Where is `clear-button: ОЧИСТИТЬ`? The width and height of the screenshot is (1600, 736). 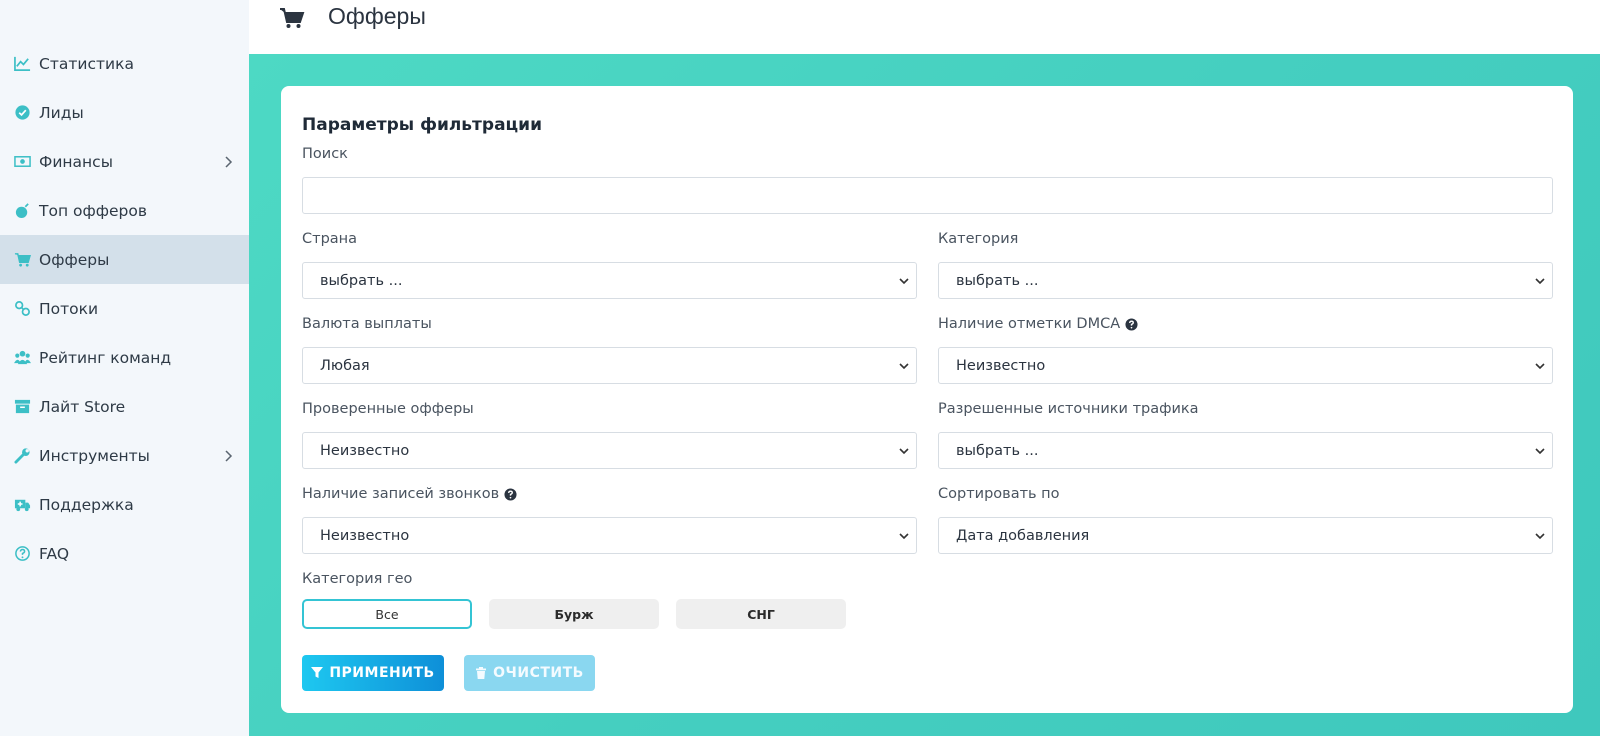
clear-button: ОЧИСТИТЬ is located at coordinates (529, 673).